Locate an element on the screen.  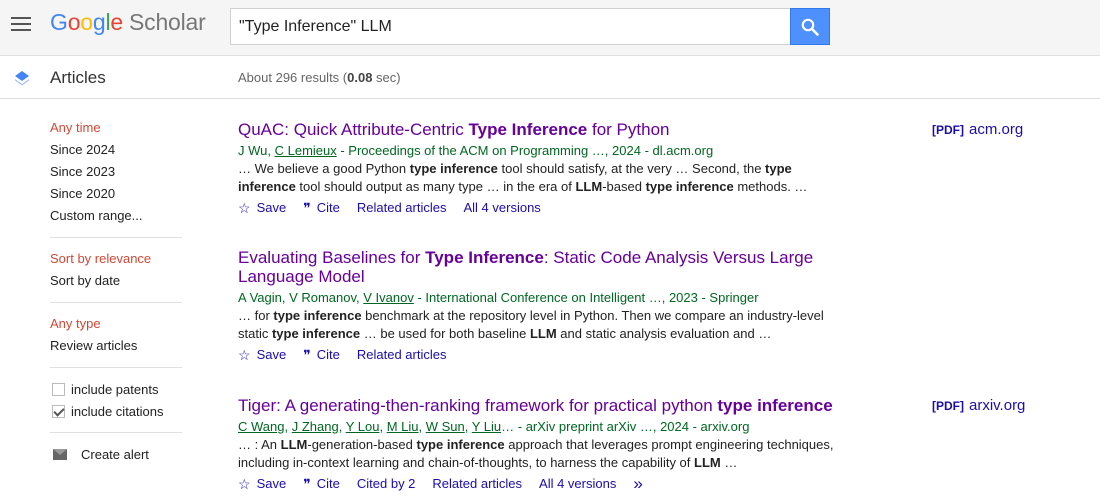
author-link: Y Liu is located at coordinates (486, 426).